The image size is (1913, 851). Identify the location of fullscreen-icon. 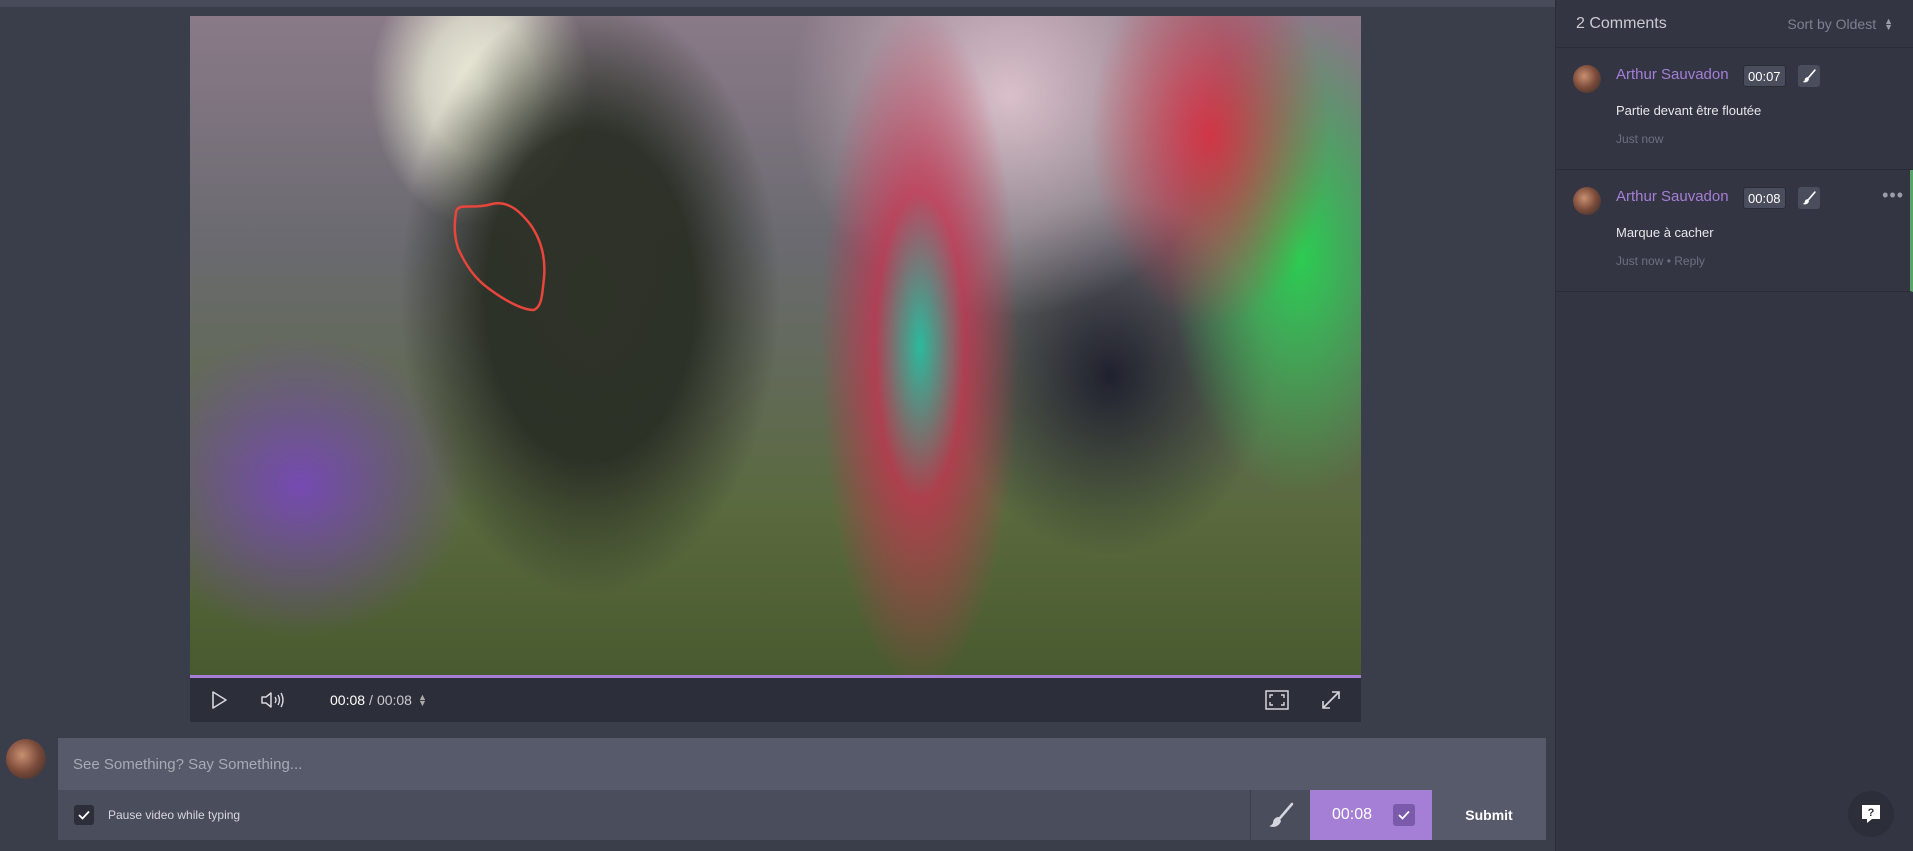
(1331, 700).